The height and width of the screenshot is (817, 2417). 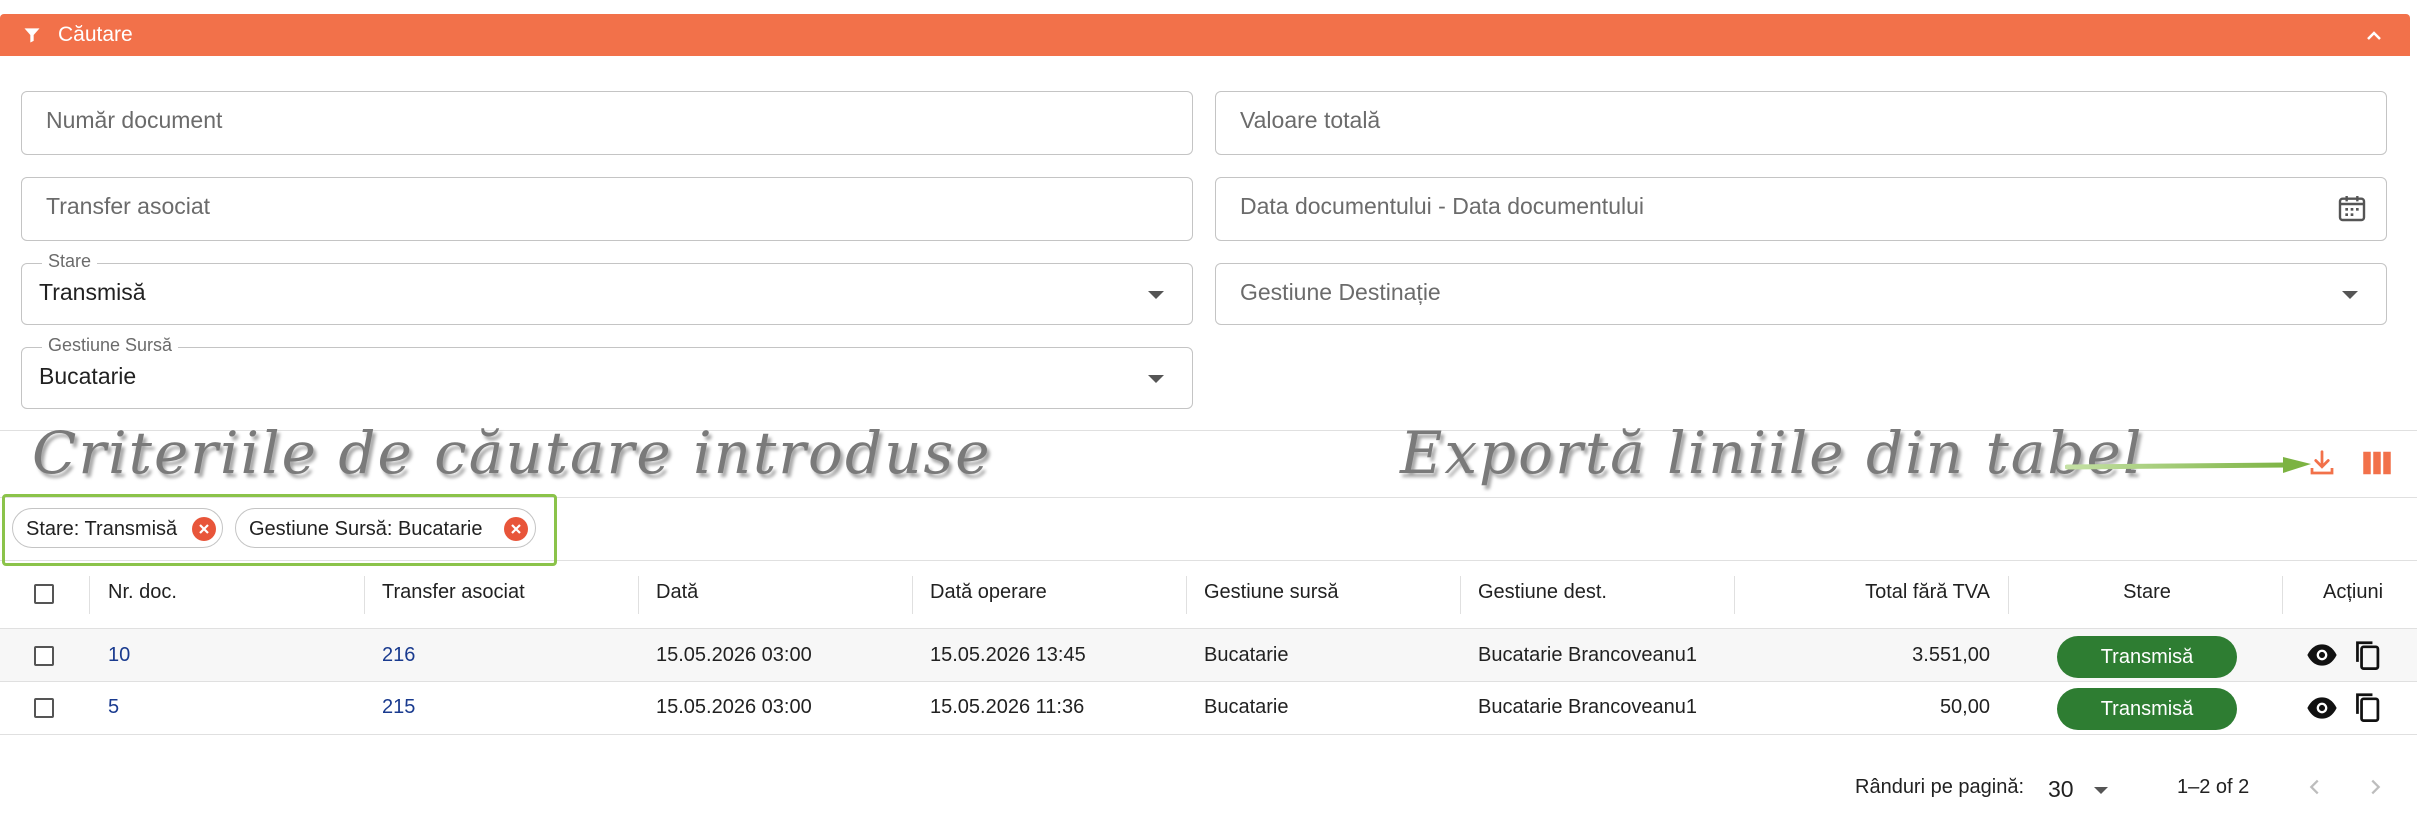 I want to click on op-date-cell: 15.05.2026 13:45, so click(x=1008, y=655).